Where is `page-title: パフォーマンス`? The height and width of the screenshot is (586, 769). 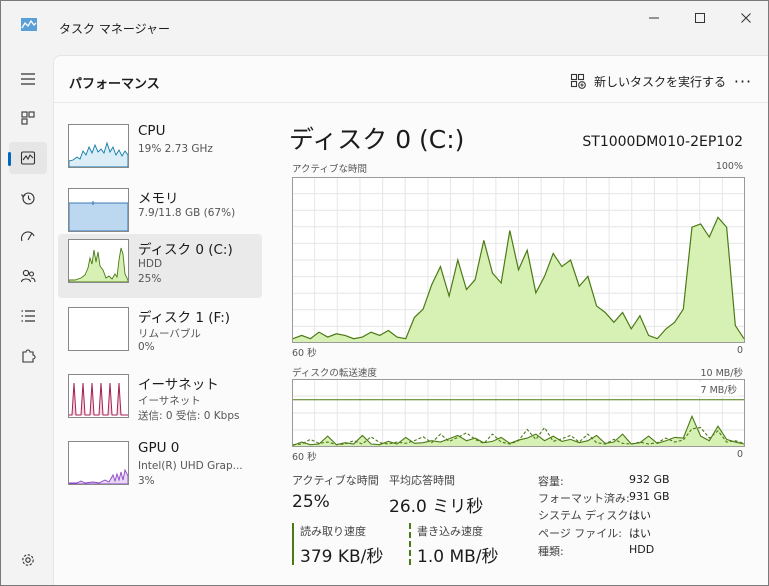
page-title: パフォーマンス is located at coordinates (114, 84).